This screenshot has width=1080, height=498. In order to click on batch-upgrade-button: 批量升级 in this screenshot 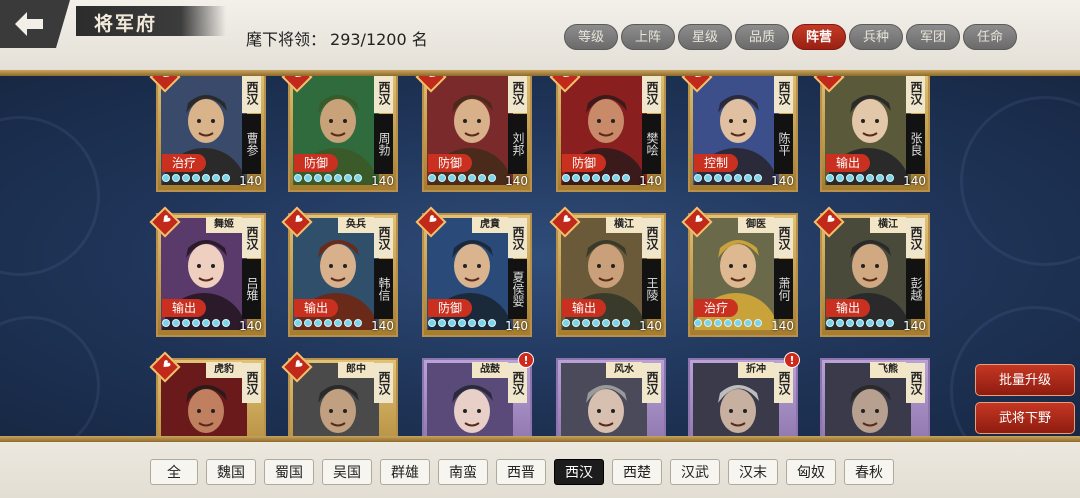, I will do `click(1025, 380)`.